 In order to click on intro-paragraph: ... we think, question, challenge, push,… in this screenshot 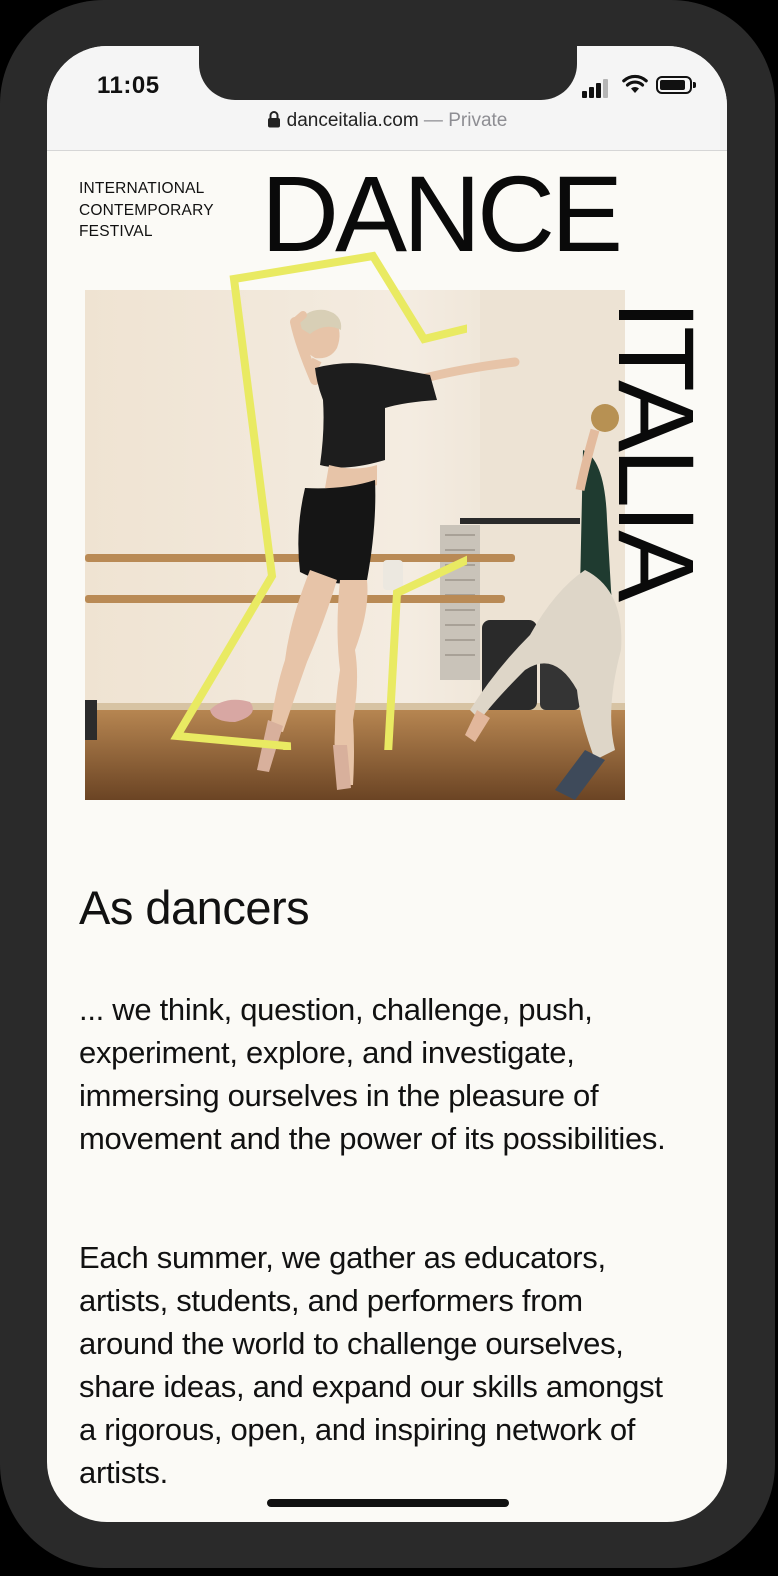, I will do `click(372, 1074)`.